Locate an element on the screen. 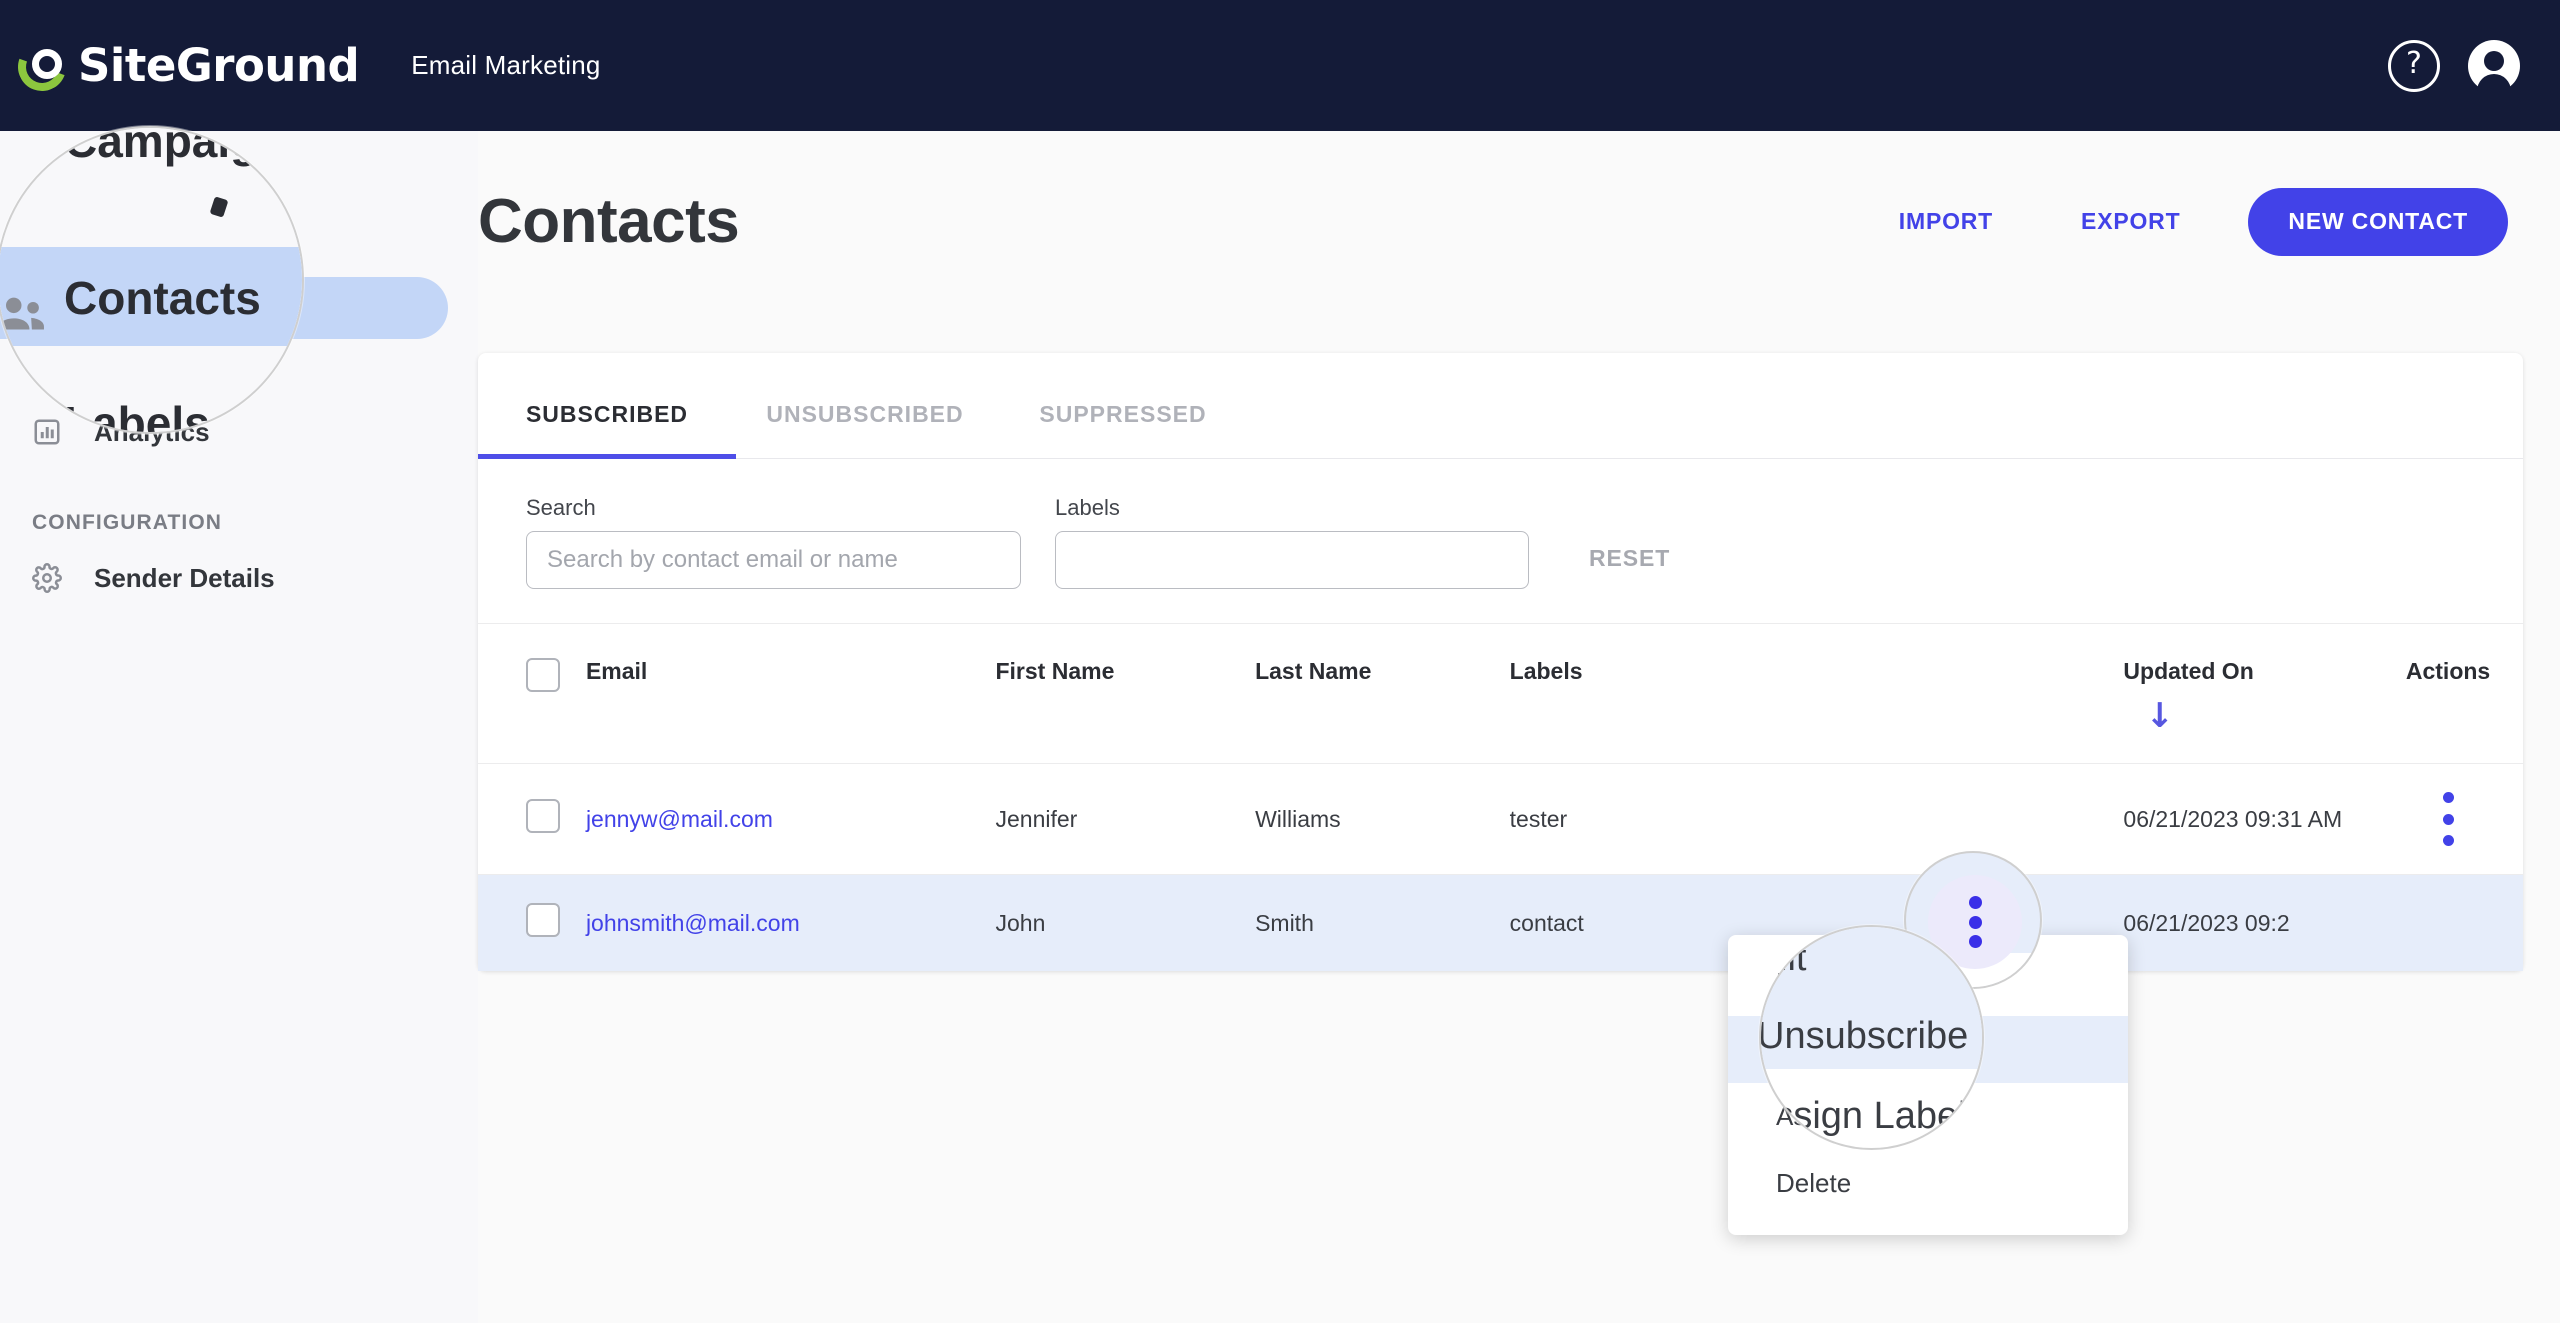 The width and height of the screenshot is (2560, 1323). search-field: Search is located at coordinates (773, 542).